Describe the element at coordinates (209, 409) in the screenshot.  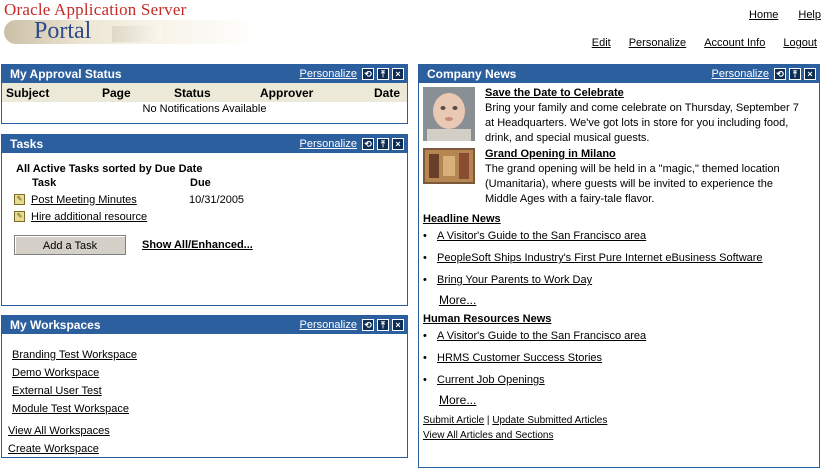
I see `workspace-link: Module Test Workspace` at that location.